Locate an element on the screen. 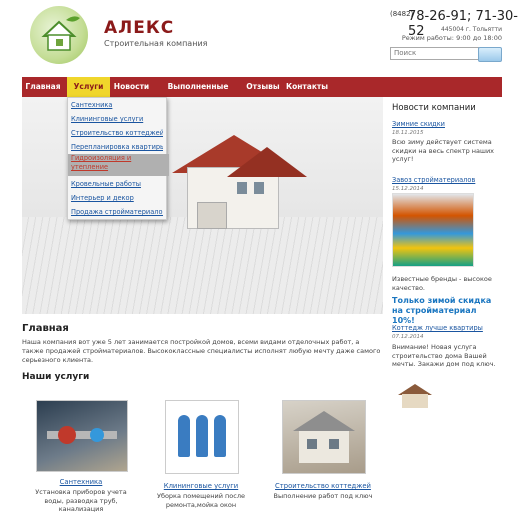 The image size is (520, 521). service-image-cleaning is located at coordinates (202, 437).